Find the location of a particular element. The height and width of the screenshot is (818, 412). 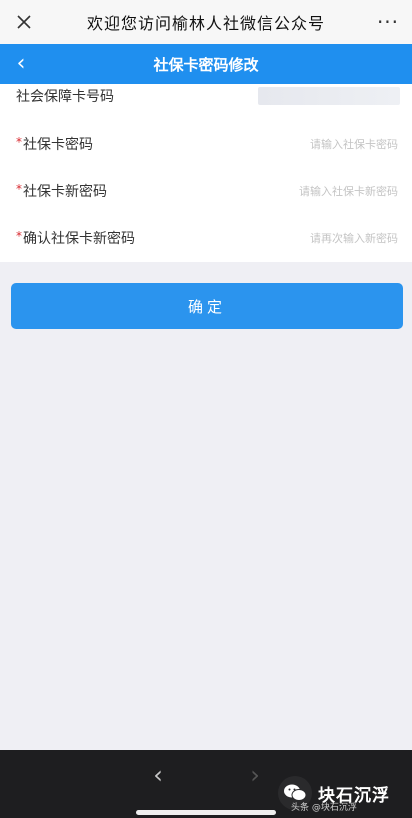

form-row-card-password: *社保卡密码 is located at coordinates (206, 144).